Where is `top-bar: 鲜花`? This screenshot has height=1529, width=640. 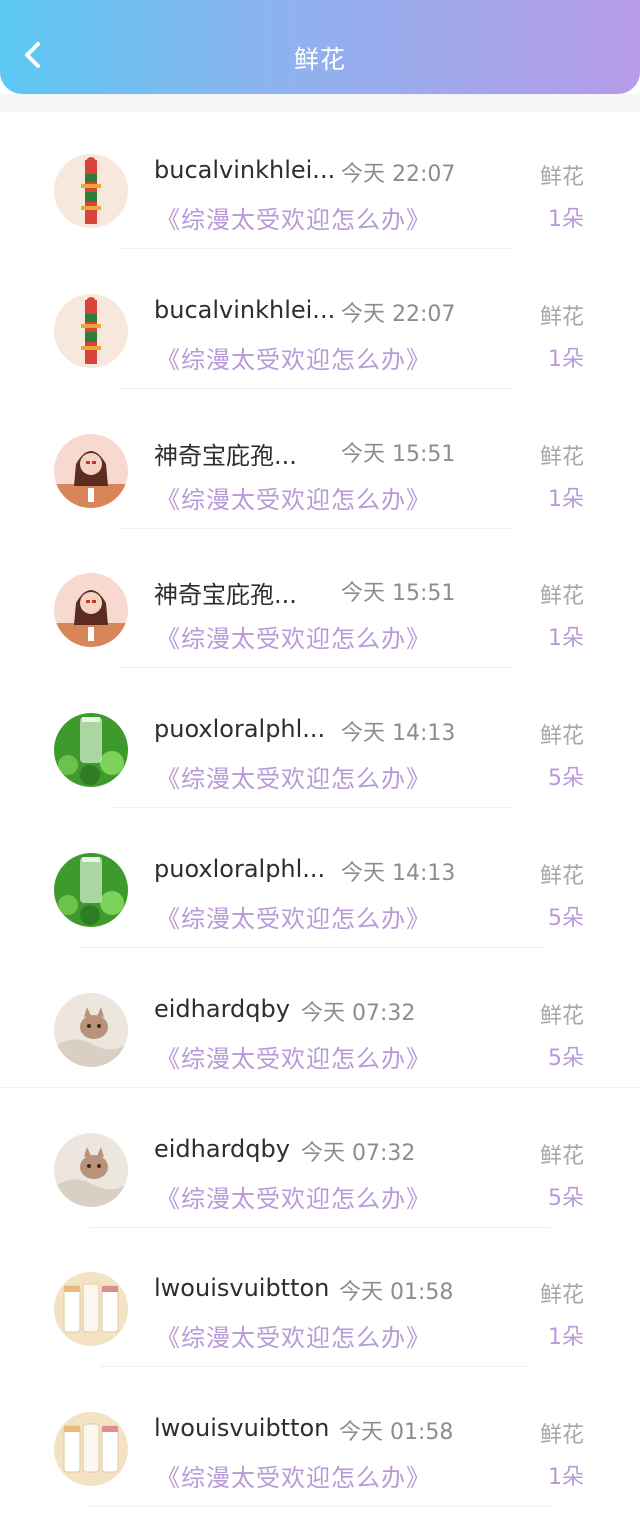
top-bar: 鲜花 is located at coordinates (320, 47).